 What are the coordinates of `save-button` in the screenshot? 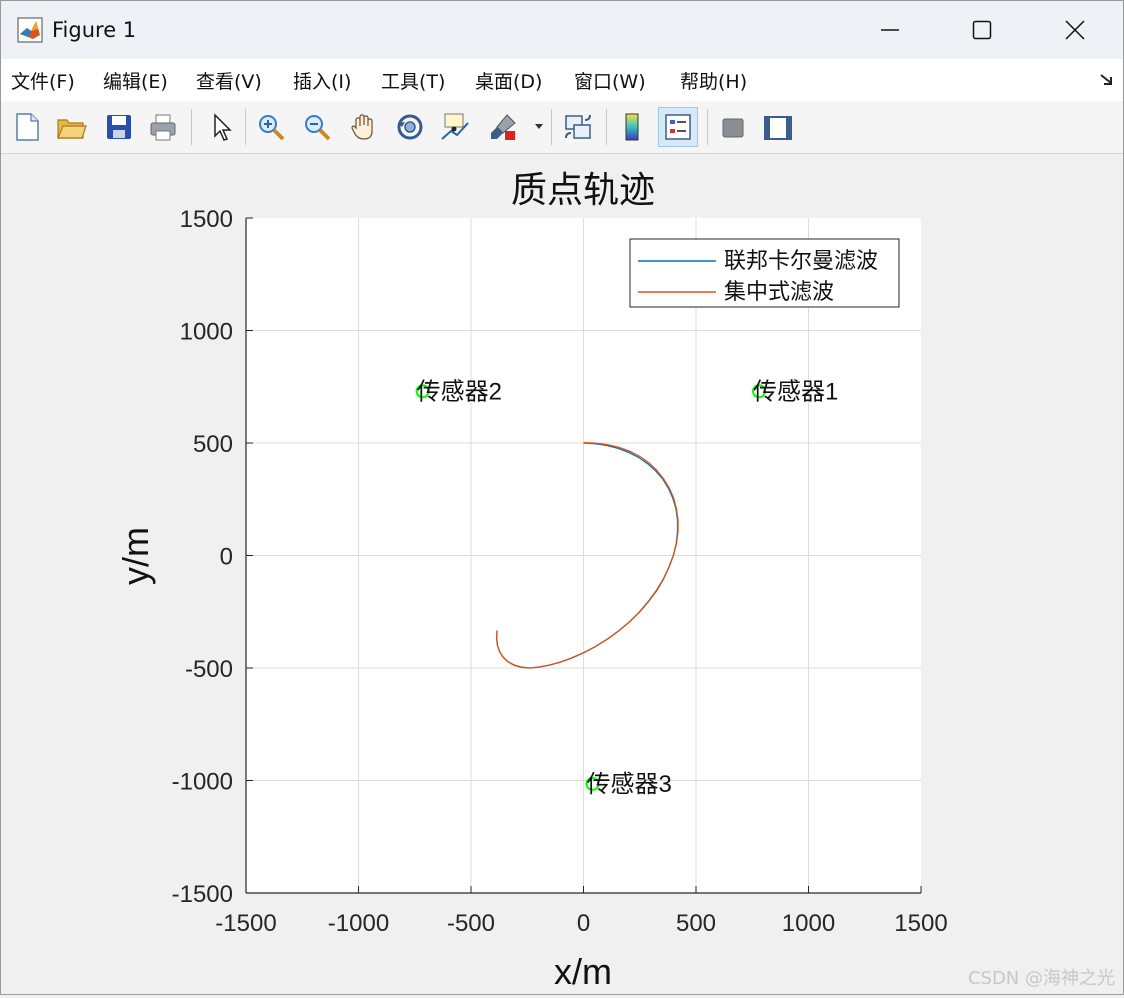 It's located at (119, 127).